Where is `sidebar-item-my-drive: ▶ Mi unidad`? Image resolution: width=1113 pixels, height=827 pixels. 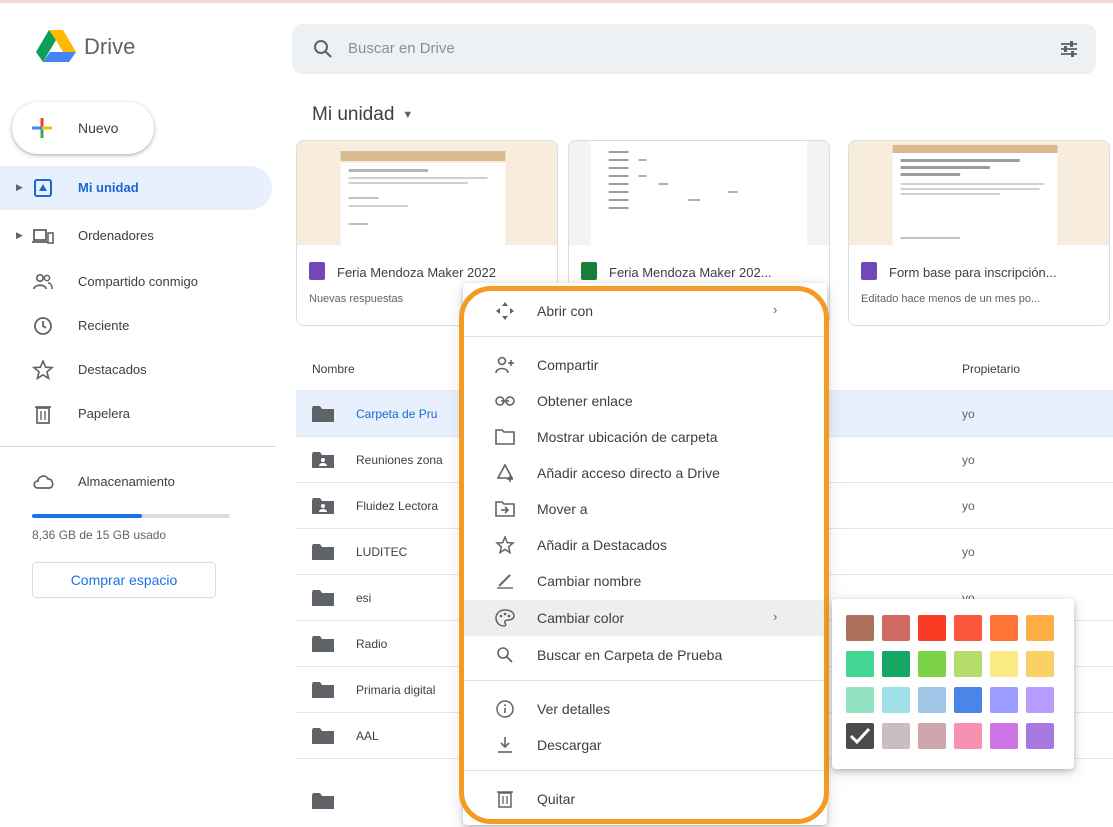
sidebar-item-my-drive: ▶ Mi unidad is located at coordinates (136, 188).